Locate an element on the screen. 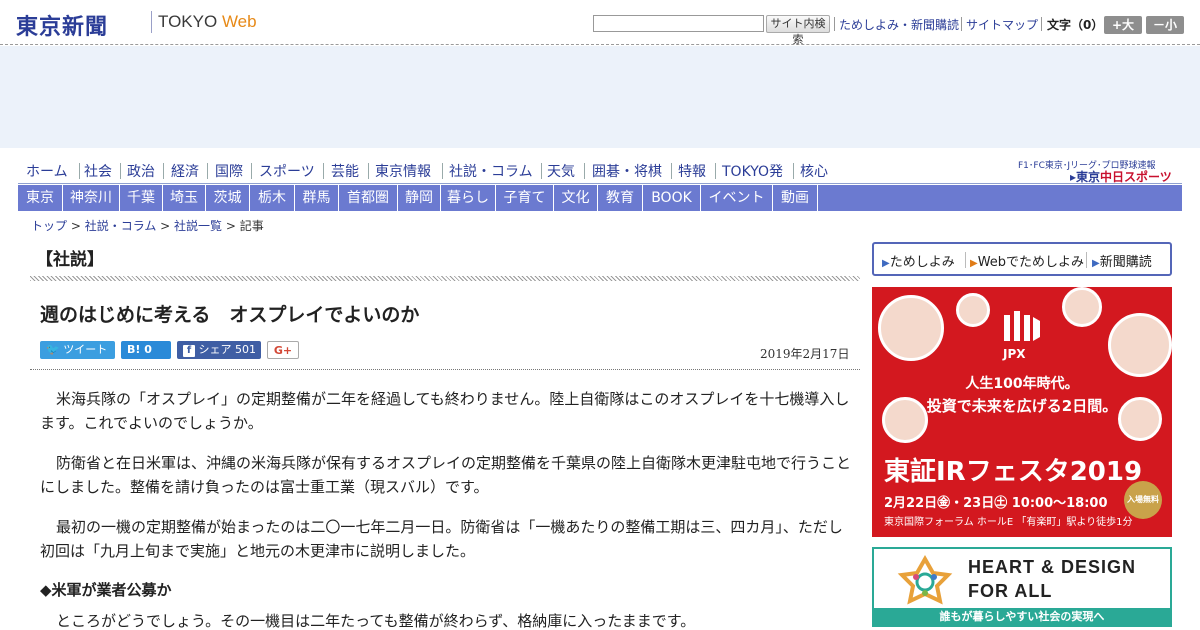 This screenshot has height=630, width=1200. breadcrumb-editorial-list: 社説一覧 is located at coordinates (198, 226).